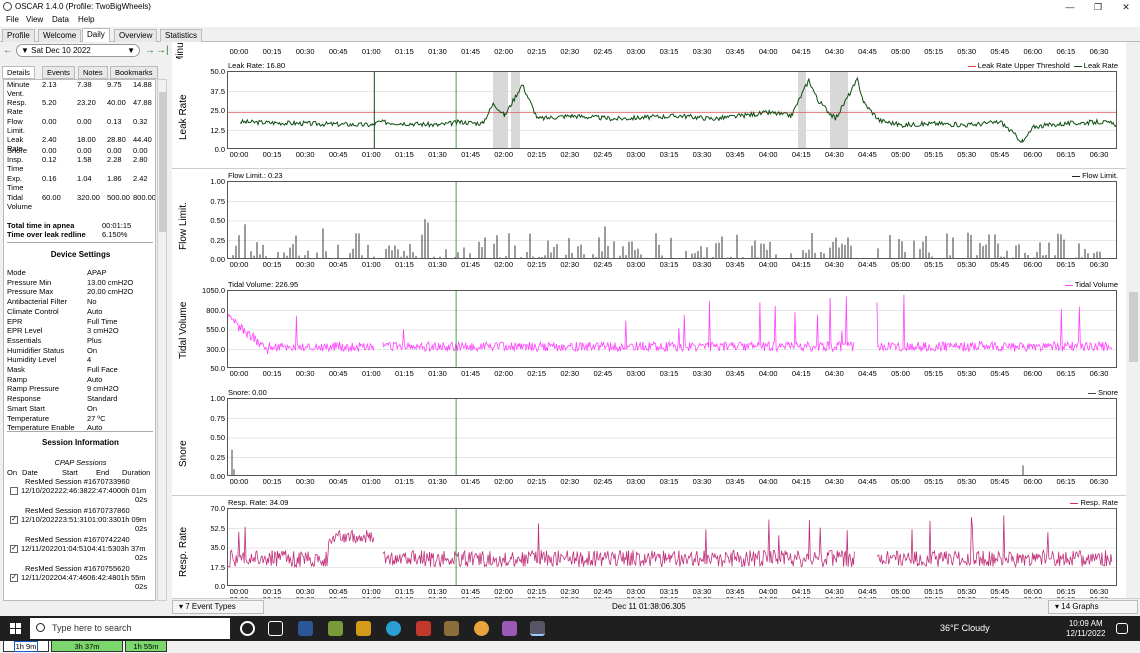 The image size is (1140, 653). Describe the element at coordinates (649, 606) in the screenshot. I see `cursor-time: Dec 11 01:38:06.305` at that location.